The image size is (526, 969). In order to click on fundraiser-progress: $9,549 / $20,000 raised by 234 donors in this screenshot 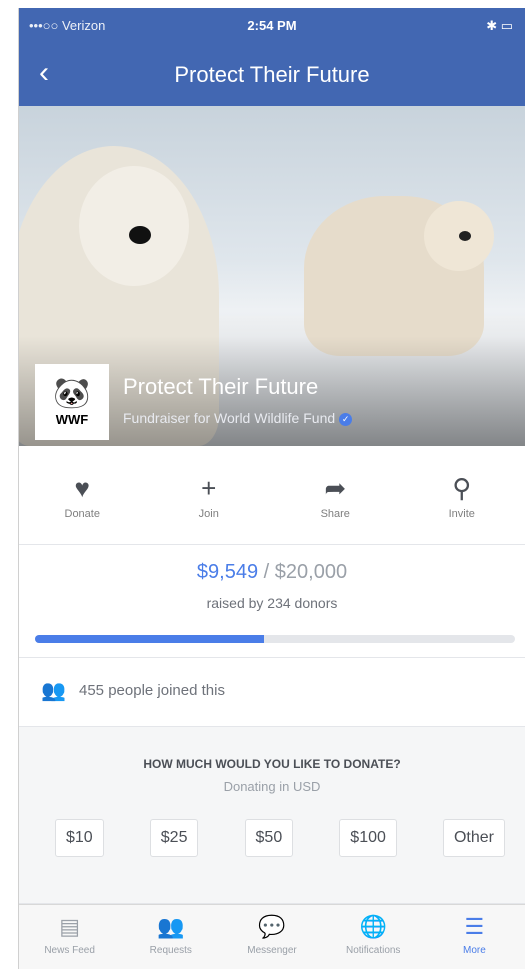, I will do `click(272, 601)`.